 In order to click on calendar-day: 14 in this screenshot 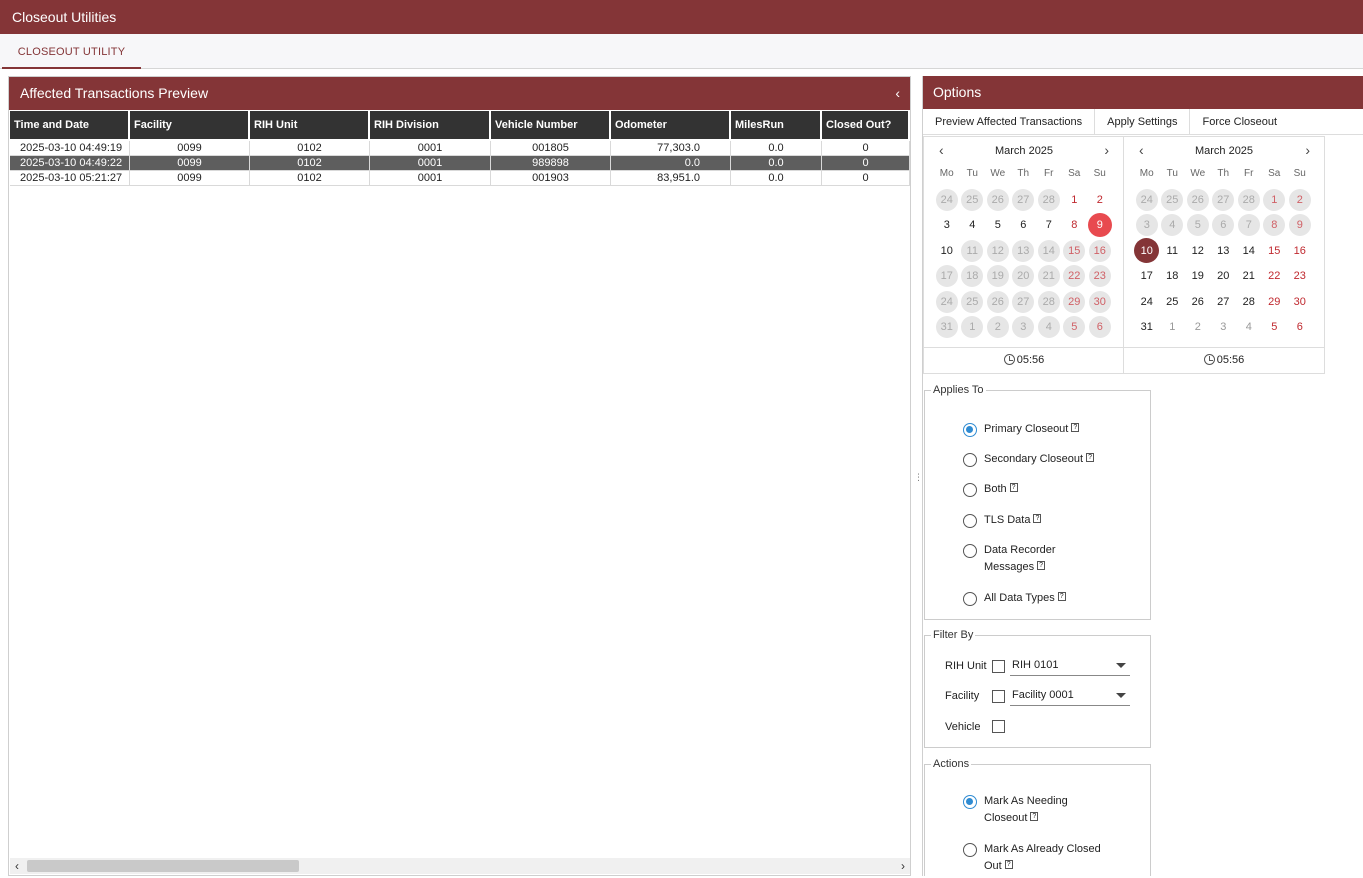, I will do `click(1049, 251)`.